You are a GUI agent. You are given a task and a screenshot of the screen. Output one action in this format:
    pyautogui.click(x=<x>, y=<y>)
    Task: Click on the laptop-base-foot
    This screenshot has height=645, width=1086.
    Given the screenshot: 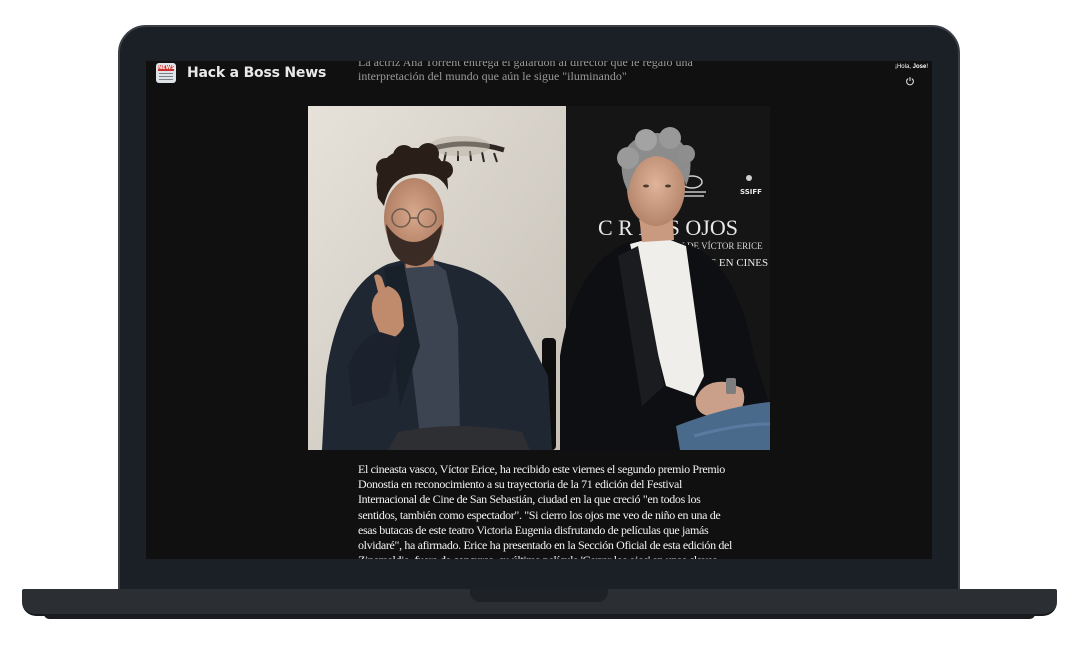 What is the action you would take?
    pyautogui.click(x=539, y=616)
    